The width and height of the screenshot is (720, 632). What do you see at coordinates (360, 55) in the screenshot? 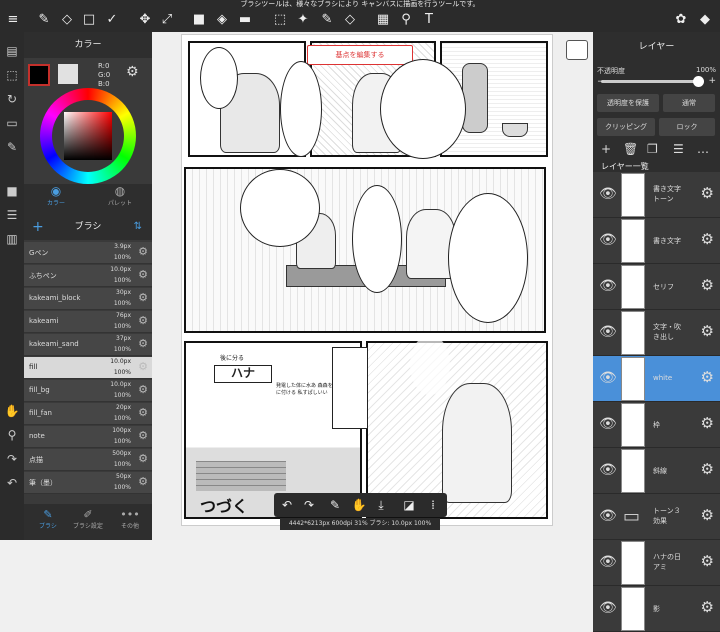
I see `edit-anchor-button: 基点を編集する` at bounding box center [360, 55].